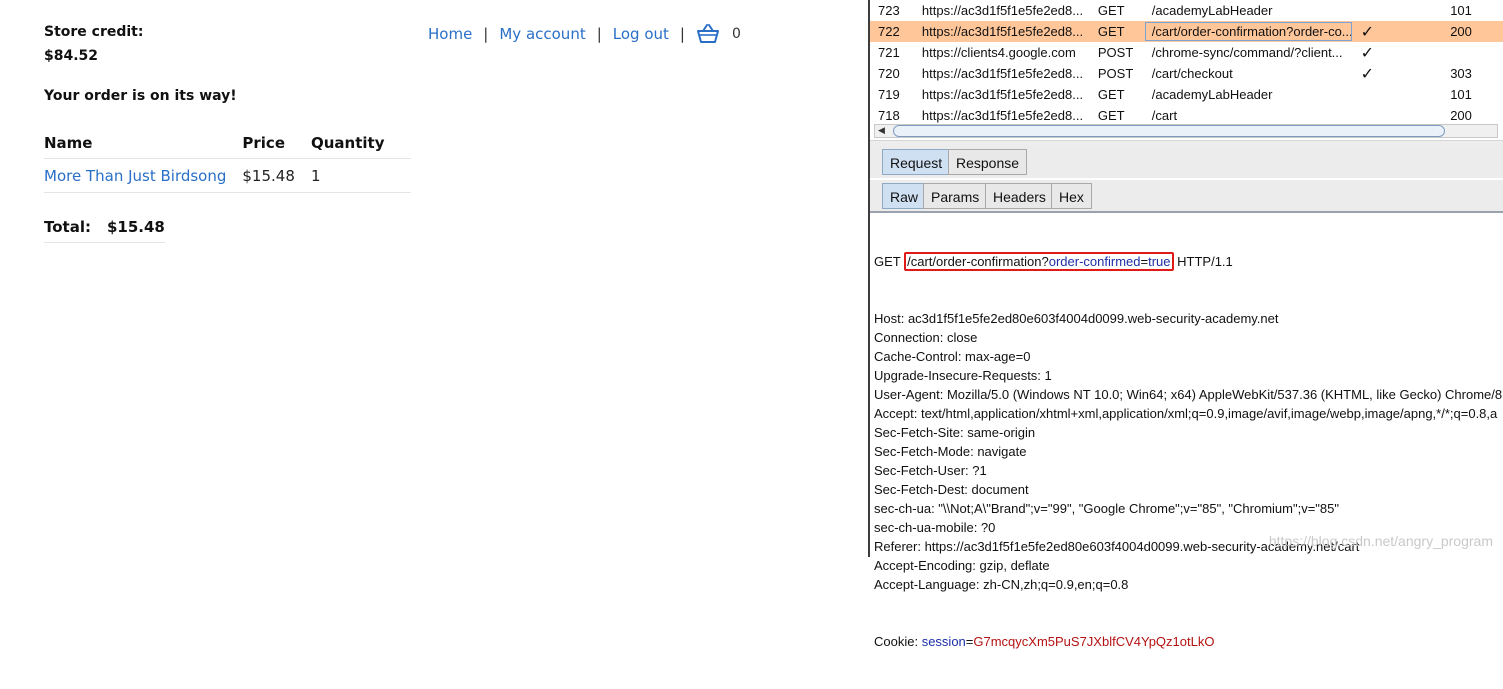  What do you see at coordinates (1192, 73) in the screenshot?
I see `history-url: /cart/checkout` at bounding box center [1192, 73].